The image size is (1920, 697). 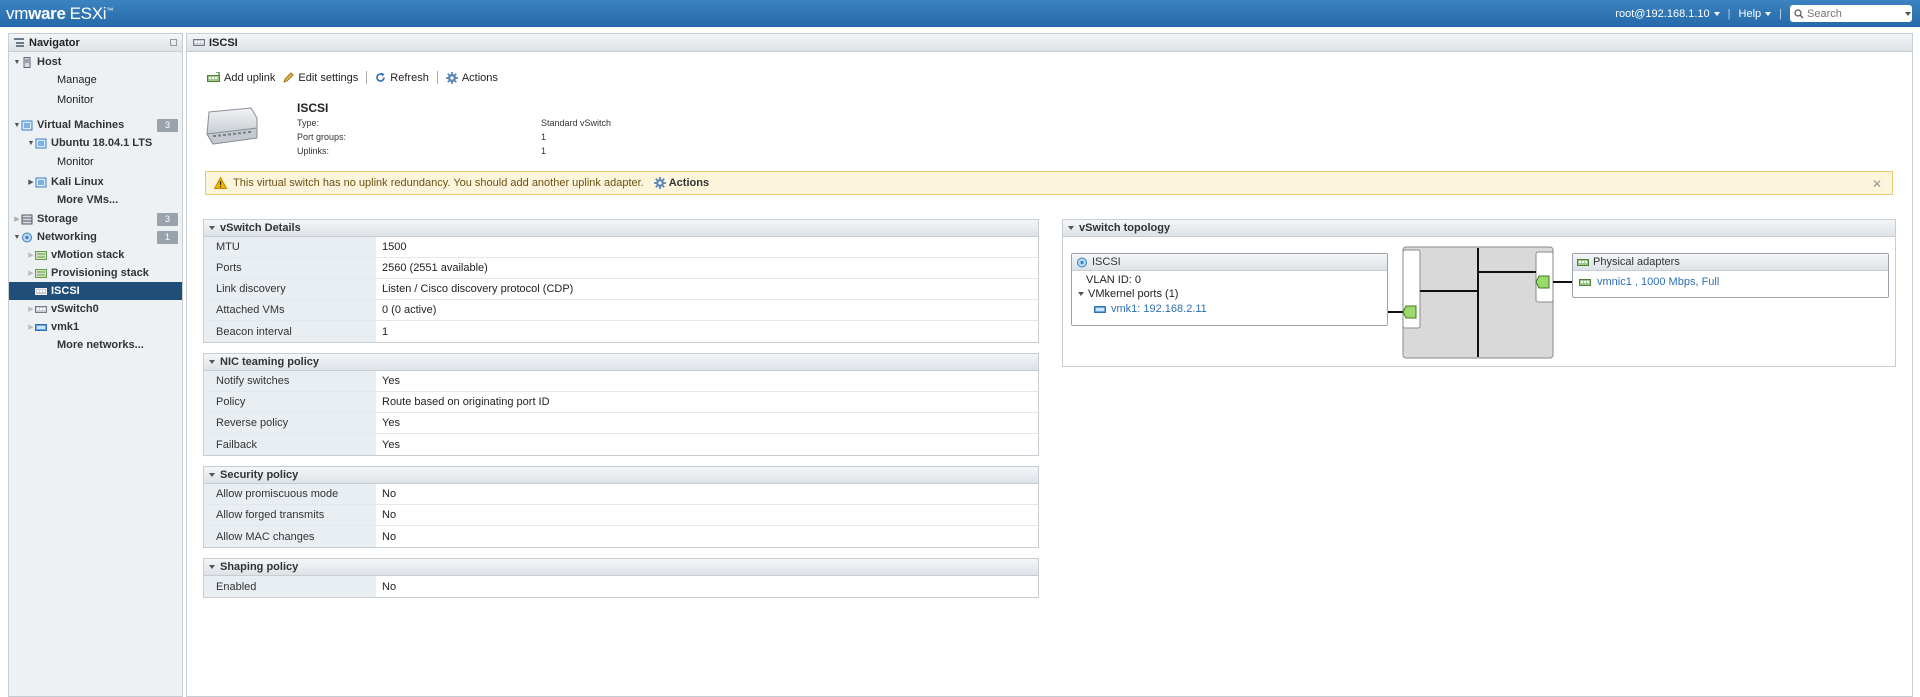 I want to click on detail-row: Notify switches Yes, so click(x=621, y=381).